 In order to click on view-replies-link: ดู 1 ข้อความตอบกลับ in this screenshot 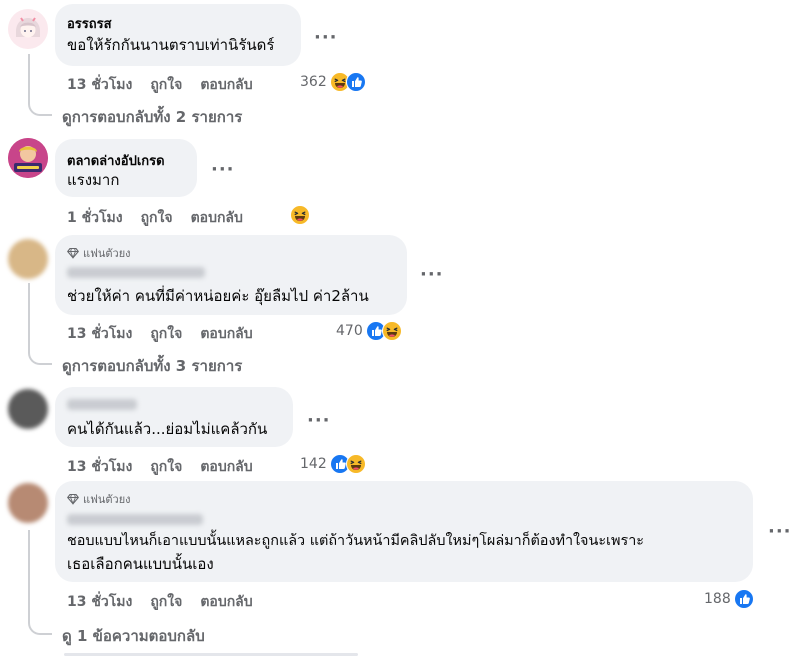, I will do `click(133, 636)`.